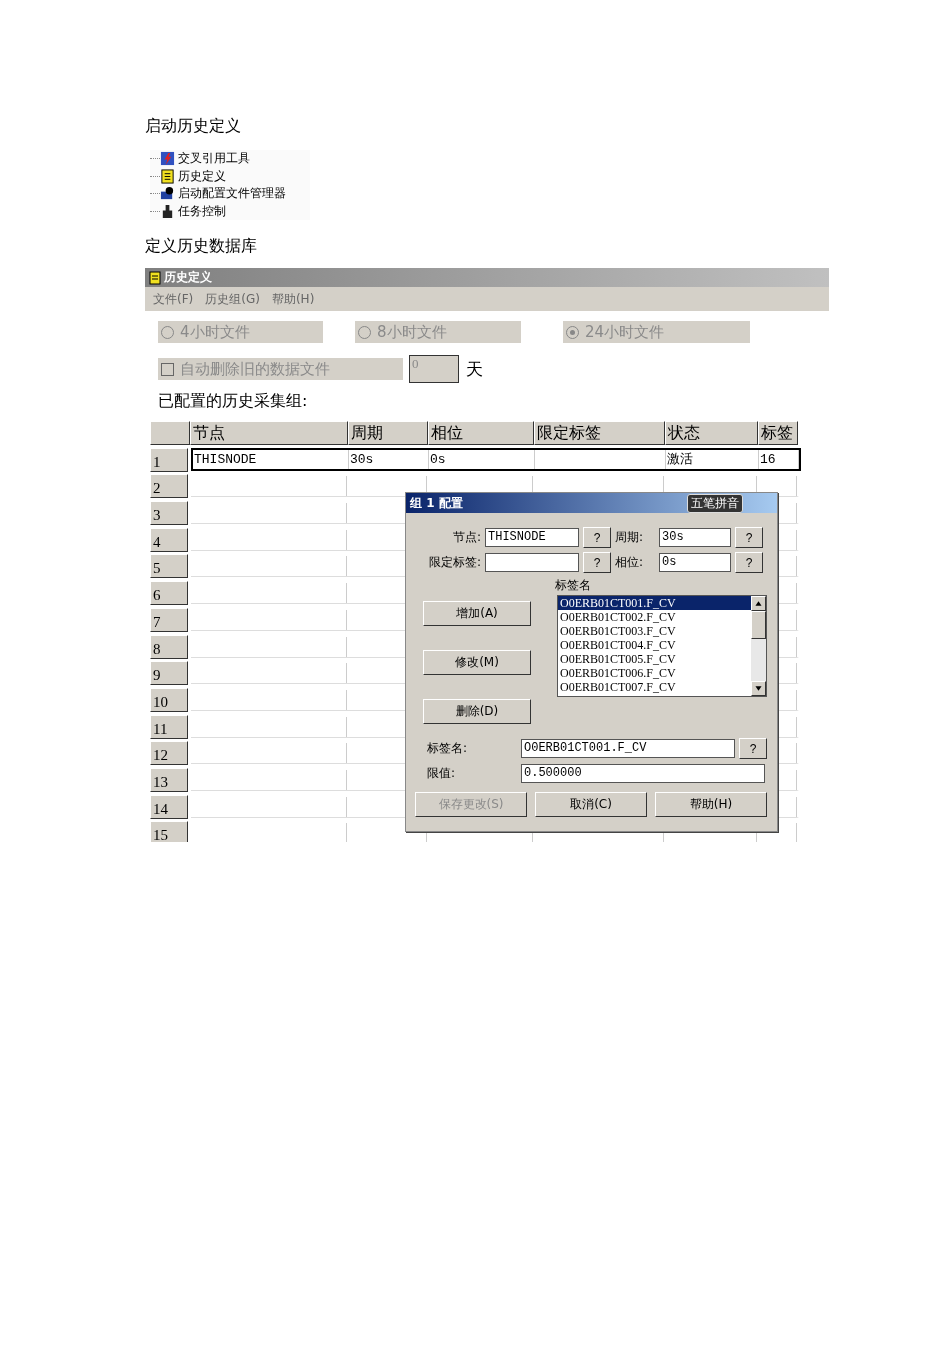 The image size is (950, 1345). I want to click on option-label: 8小时文件, so click(412, 332).